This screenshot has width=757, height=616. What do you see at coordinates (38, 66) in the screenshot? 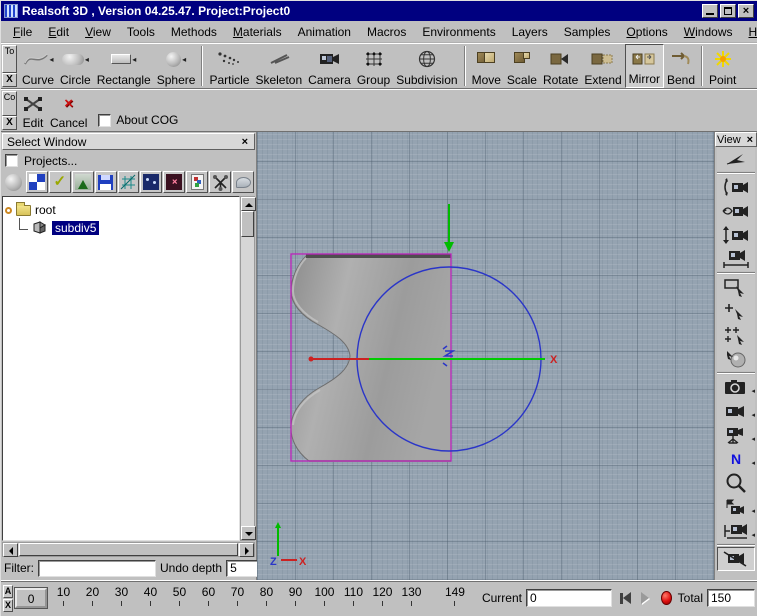
I see `curve-tool-button: ◂ Curve` at bounding box center [38, 66].